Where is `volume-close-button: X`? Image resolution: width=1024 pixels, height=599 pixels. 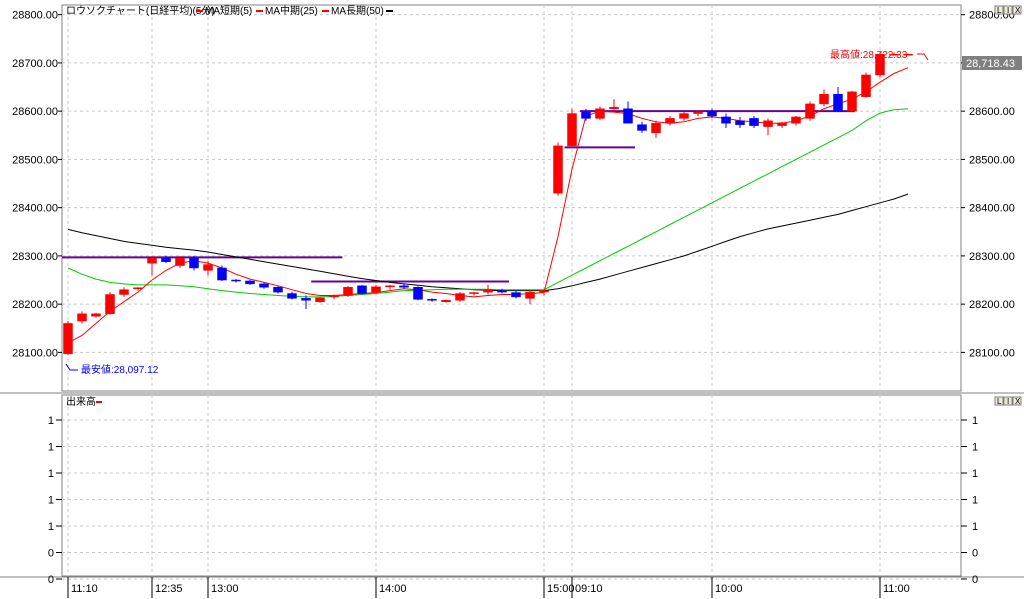 volume-close-button: X is located at coordinates (1017, 401).